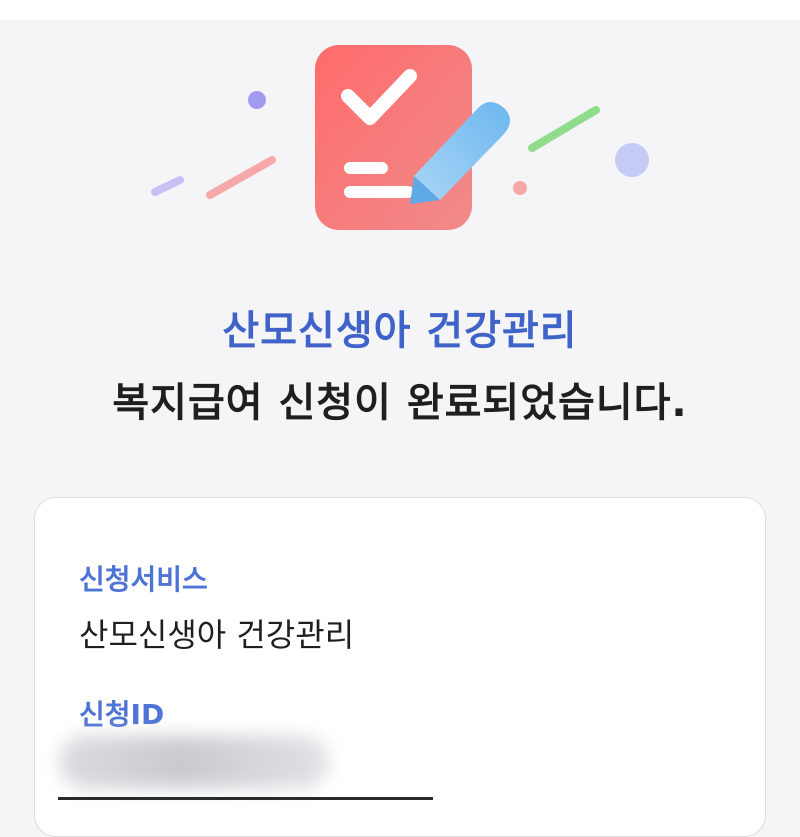 This screenshot has height=837, width=800. What do you see at coordinates (217, 635) in the screenshot?
I see `service-value: 산모신생아 건강관리` at bounding box center [217, 635].